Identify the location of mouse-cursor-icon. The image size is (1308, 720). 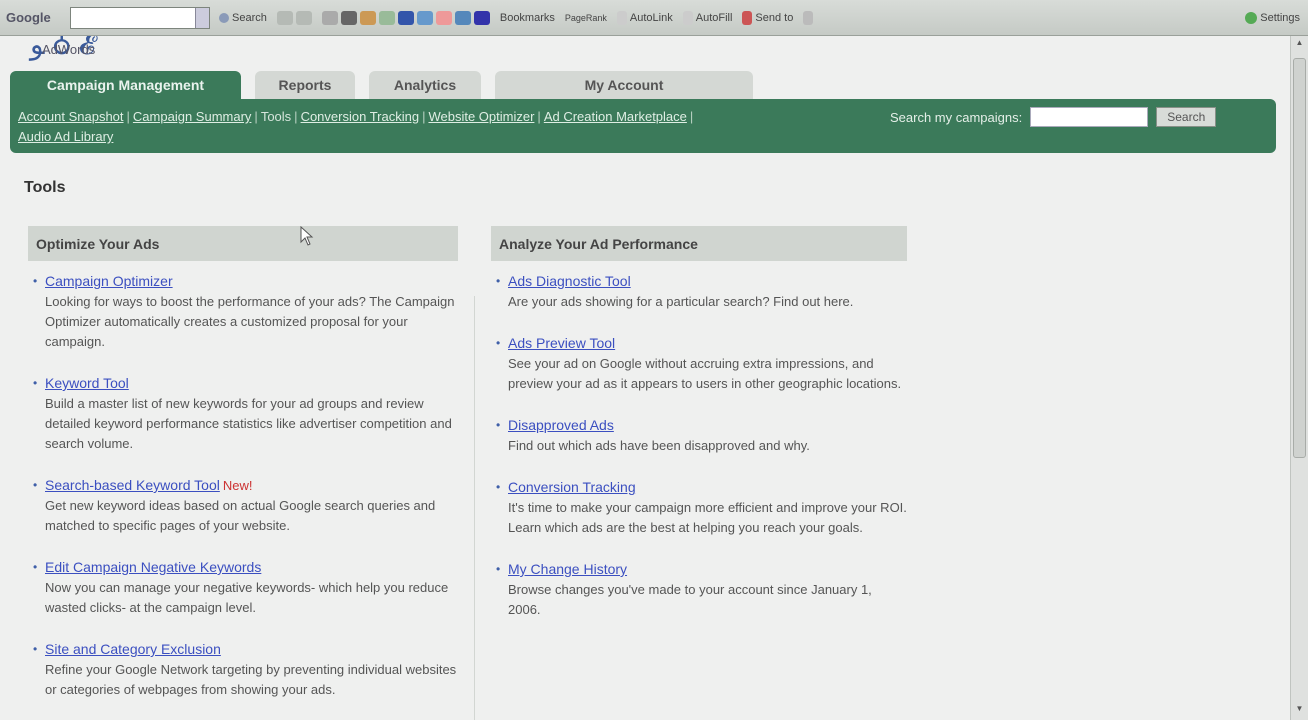
(307, 236).